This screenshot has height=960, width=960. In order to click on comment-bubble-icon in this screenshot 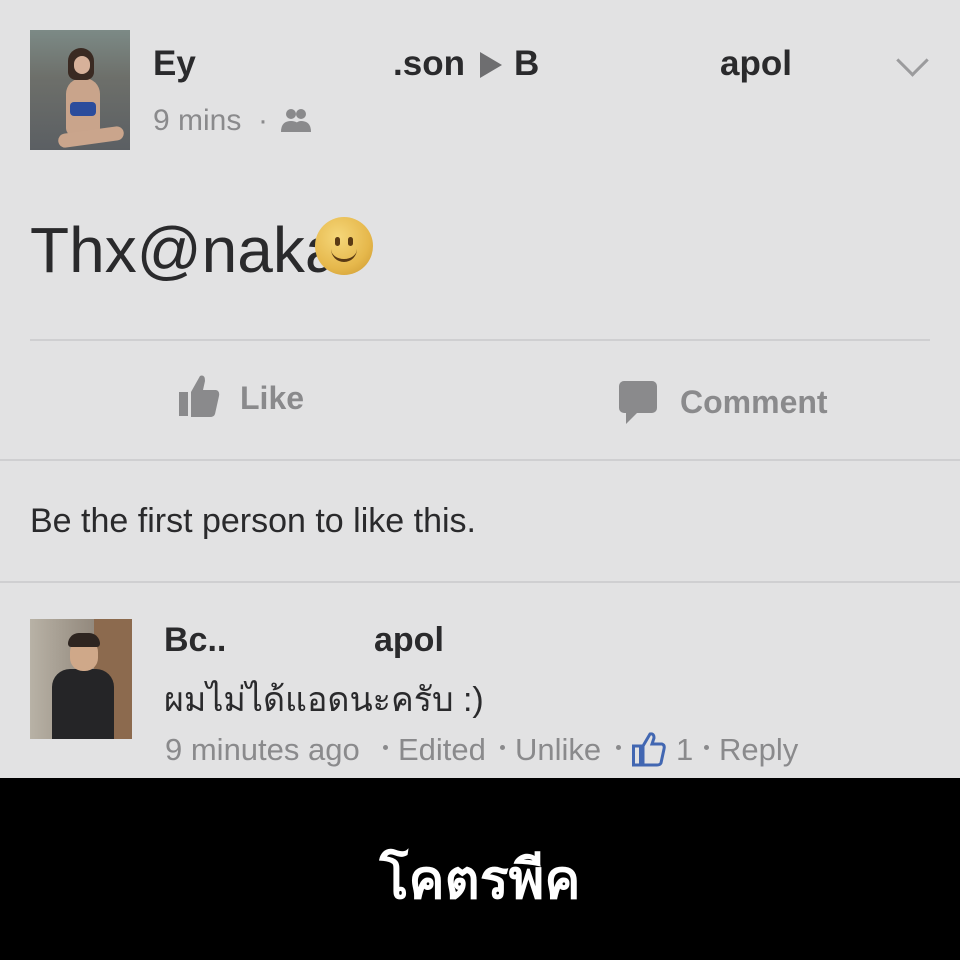, I will do `click(638, 402)`.